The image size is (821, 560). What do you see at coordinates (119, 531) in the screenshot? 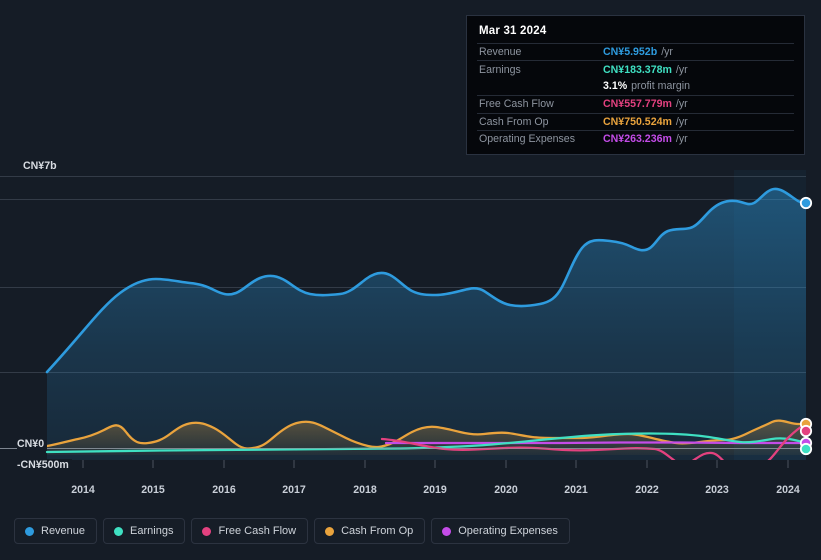
I see `legend-dot-icon-earnings` at bounding box center [119, 531].